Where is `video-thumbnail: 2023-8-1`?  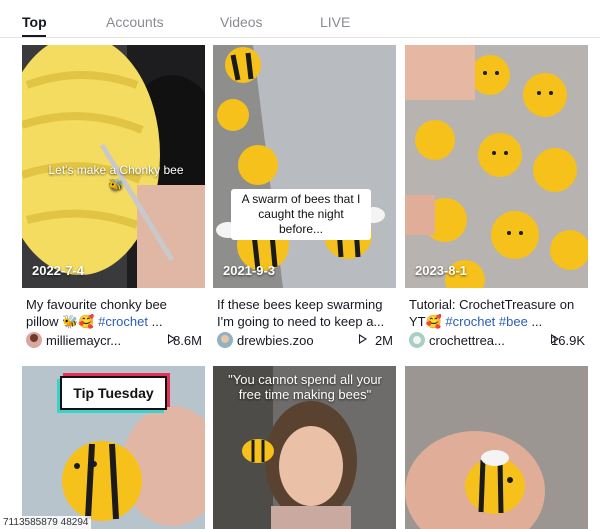 video-thumbnail: 2023-8-1 is located at coordinates (496, 166).